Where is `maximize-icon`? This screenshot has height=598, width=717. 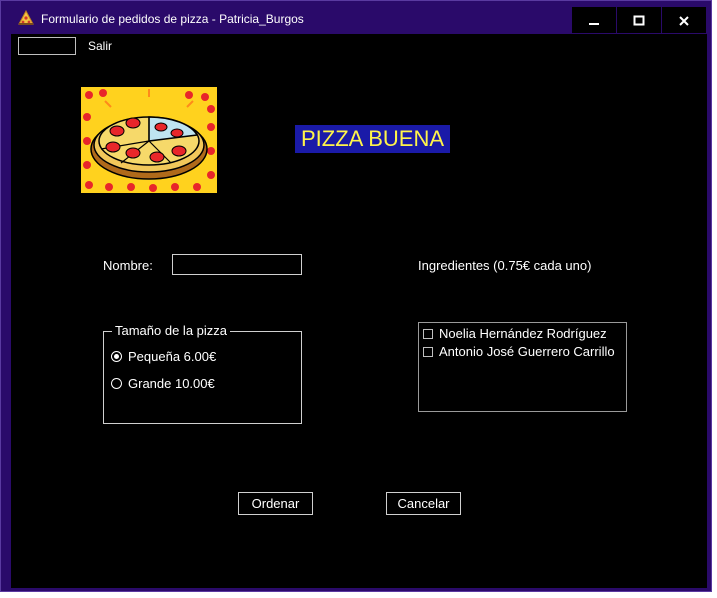
maximize-icon is located at coordinates (639, 20).